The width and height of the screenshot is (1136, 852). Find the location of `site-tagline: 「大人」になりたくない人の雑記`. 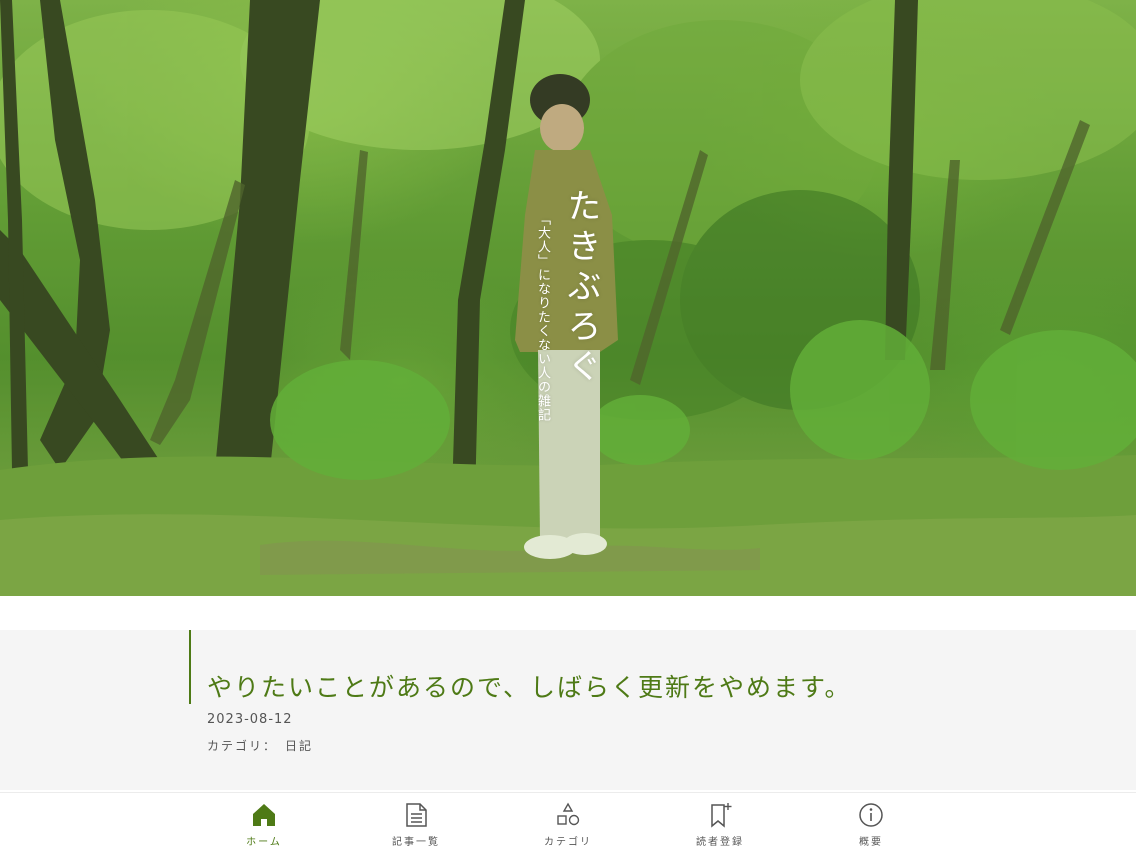

site-tagline: 「大人」になりたくない人の雑記 is located at coordinates (542, 317).